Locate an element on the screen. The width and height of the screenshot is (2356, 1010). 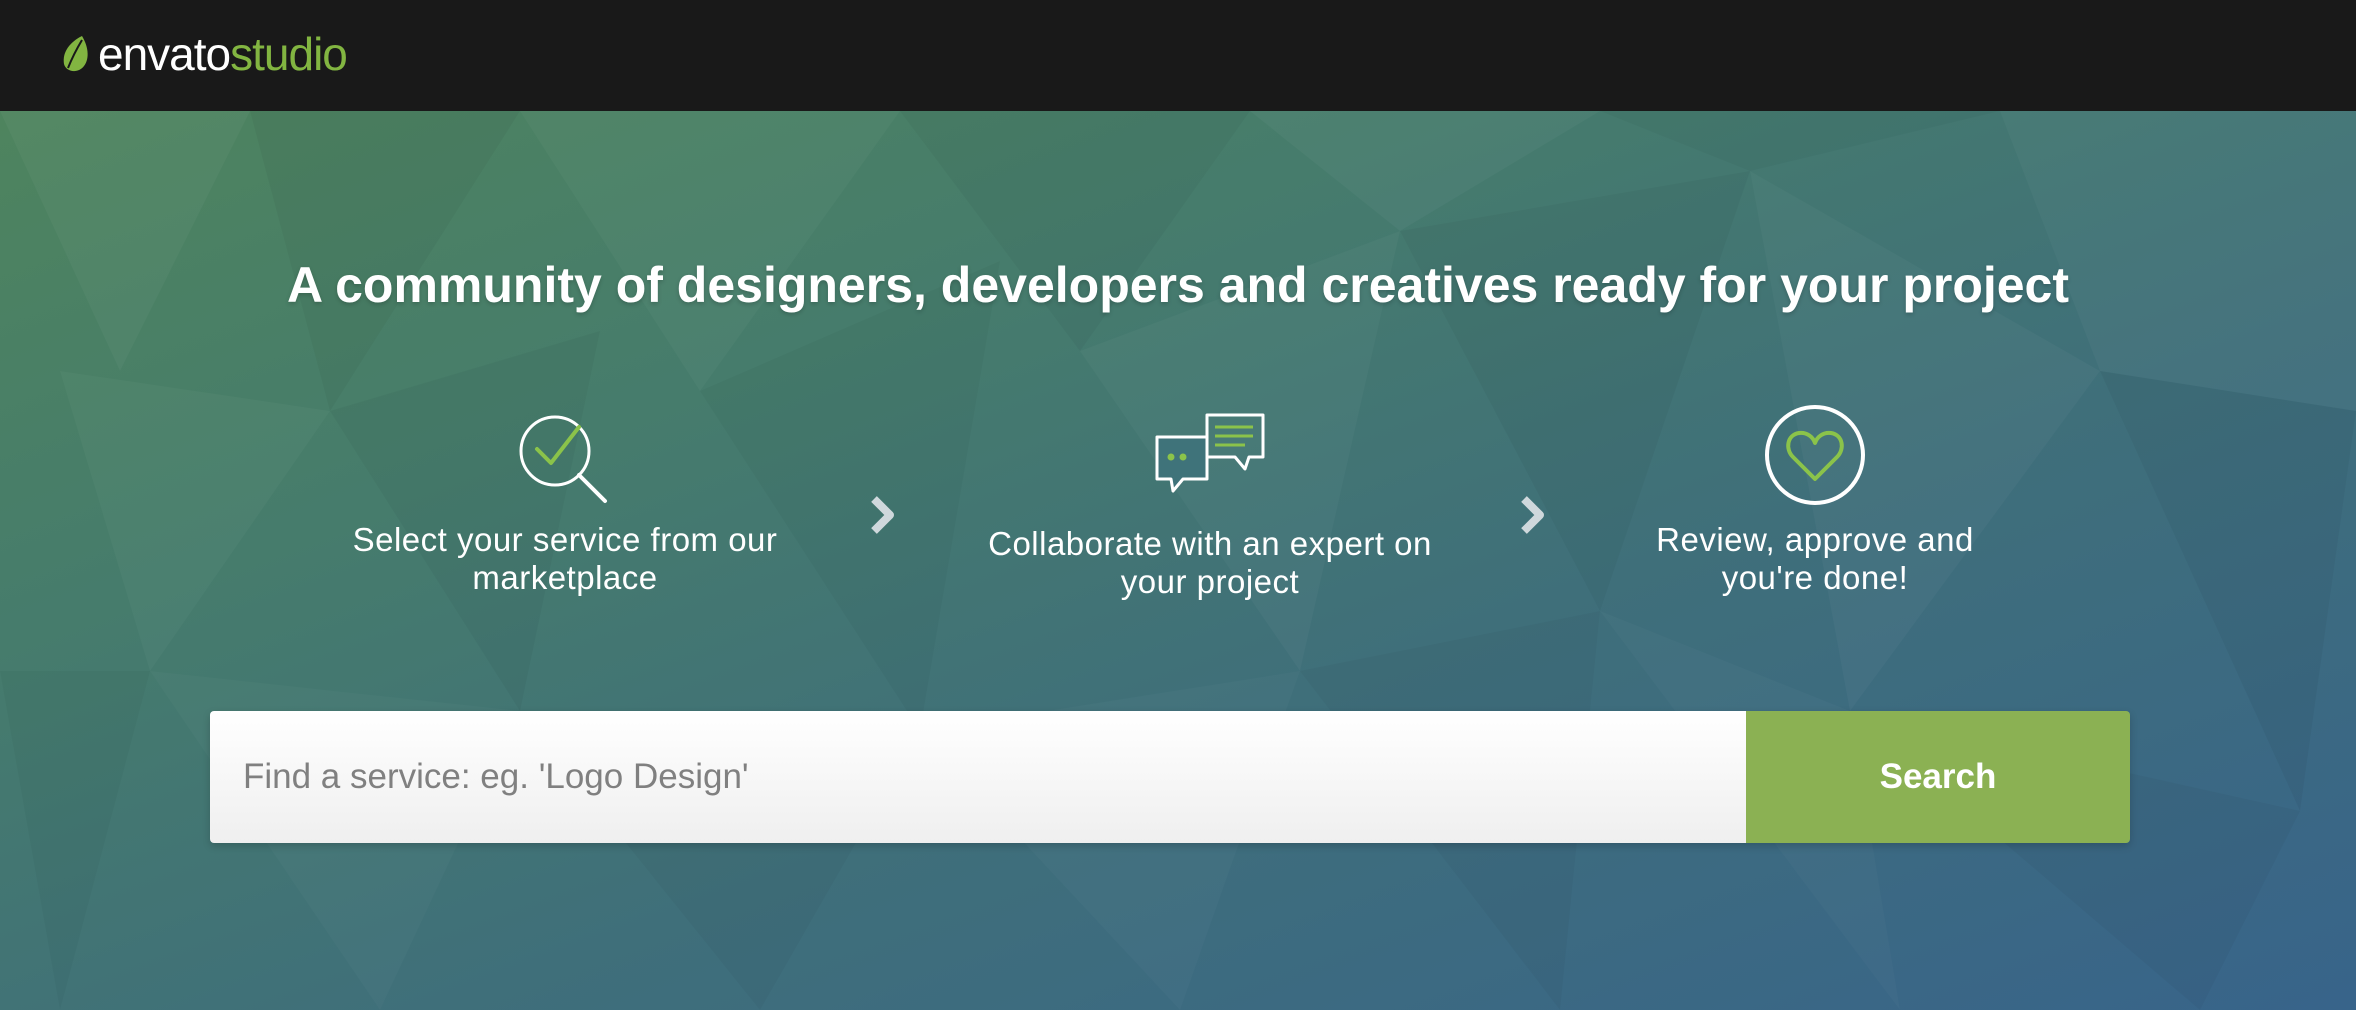
chat-bubbles-icon is located at coordinates (1210, 453).